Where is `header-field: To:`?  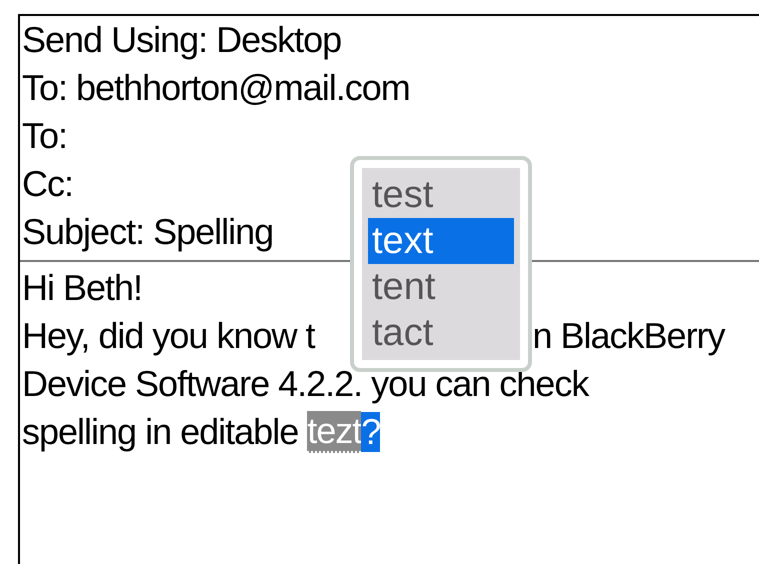
header-field: To: is located at coordinates (45, 136).